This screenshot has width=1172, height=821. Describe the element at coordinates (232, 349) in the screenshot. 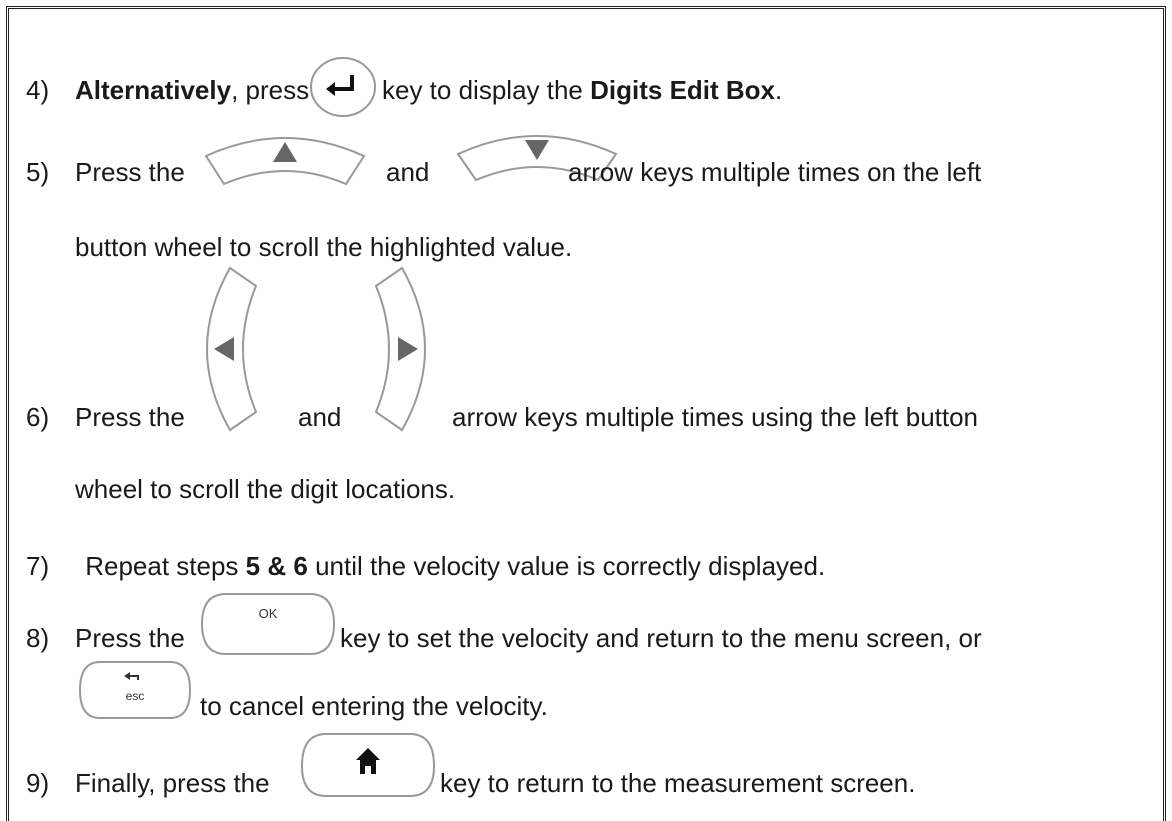

I see `left-arrow-key-icon` at that location.